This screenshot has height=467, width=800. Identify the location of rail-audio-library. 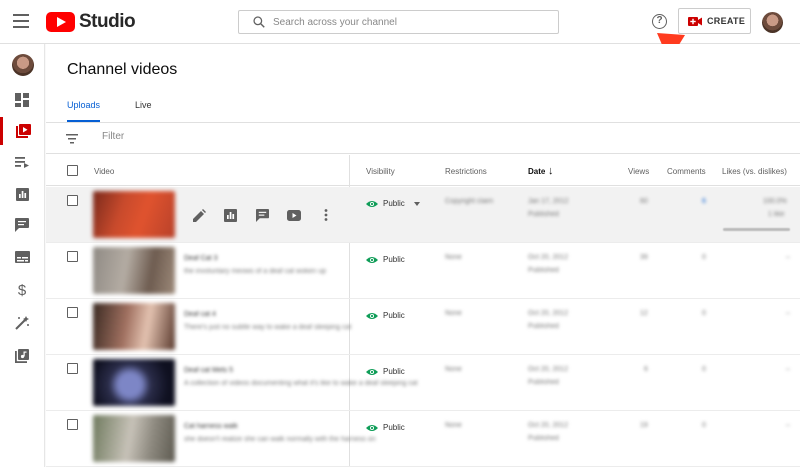
(22, 356).